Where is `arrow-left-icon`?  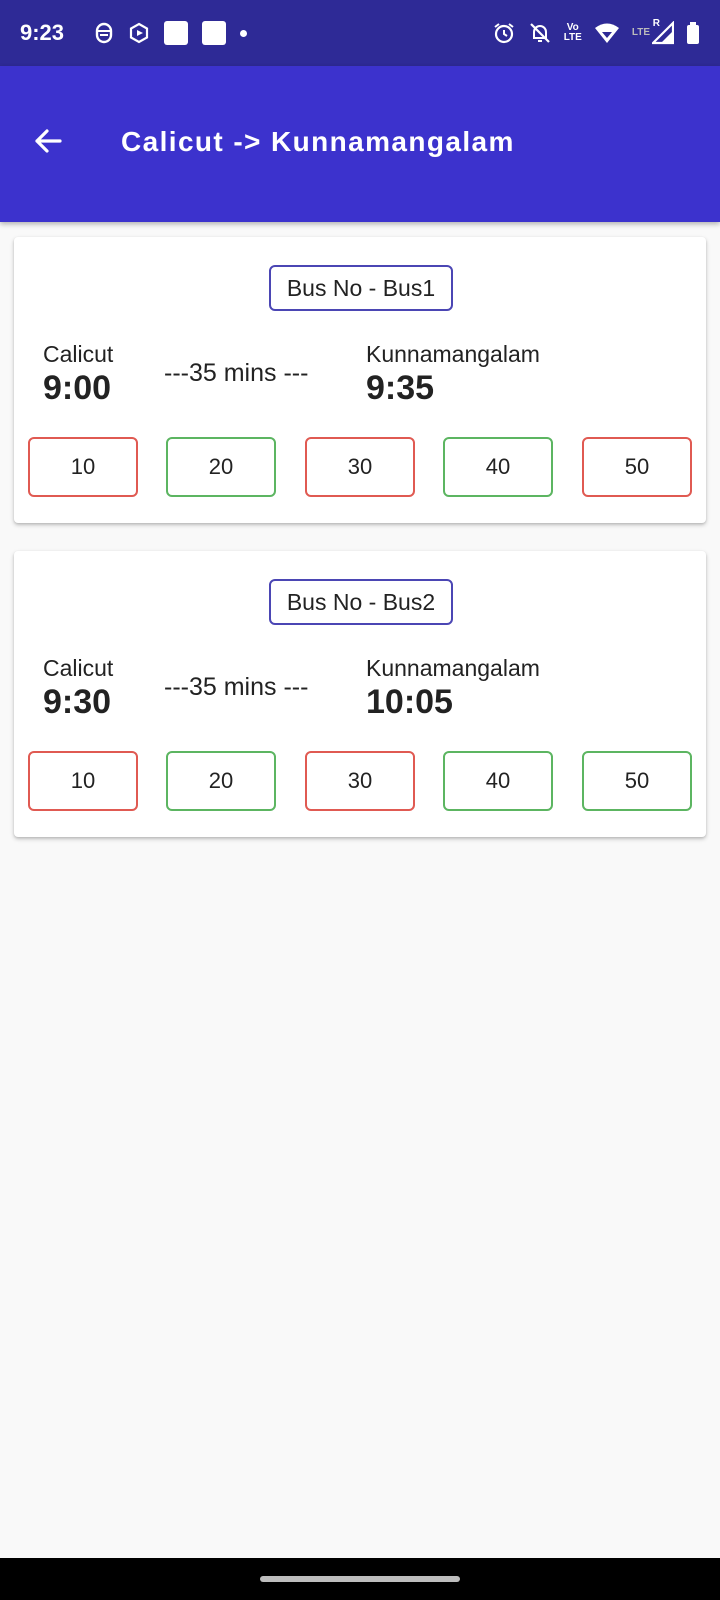 arrow-left-icon is located at coordinates (48, 141).